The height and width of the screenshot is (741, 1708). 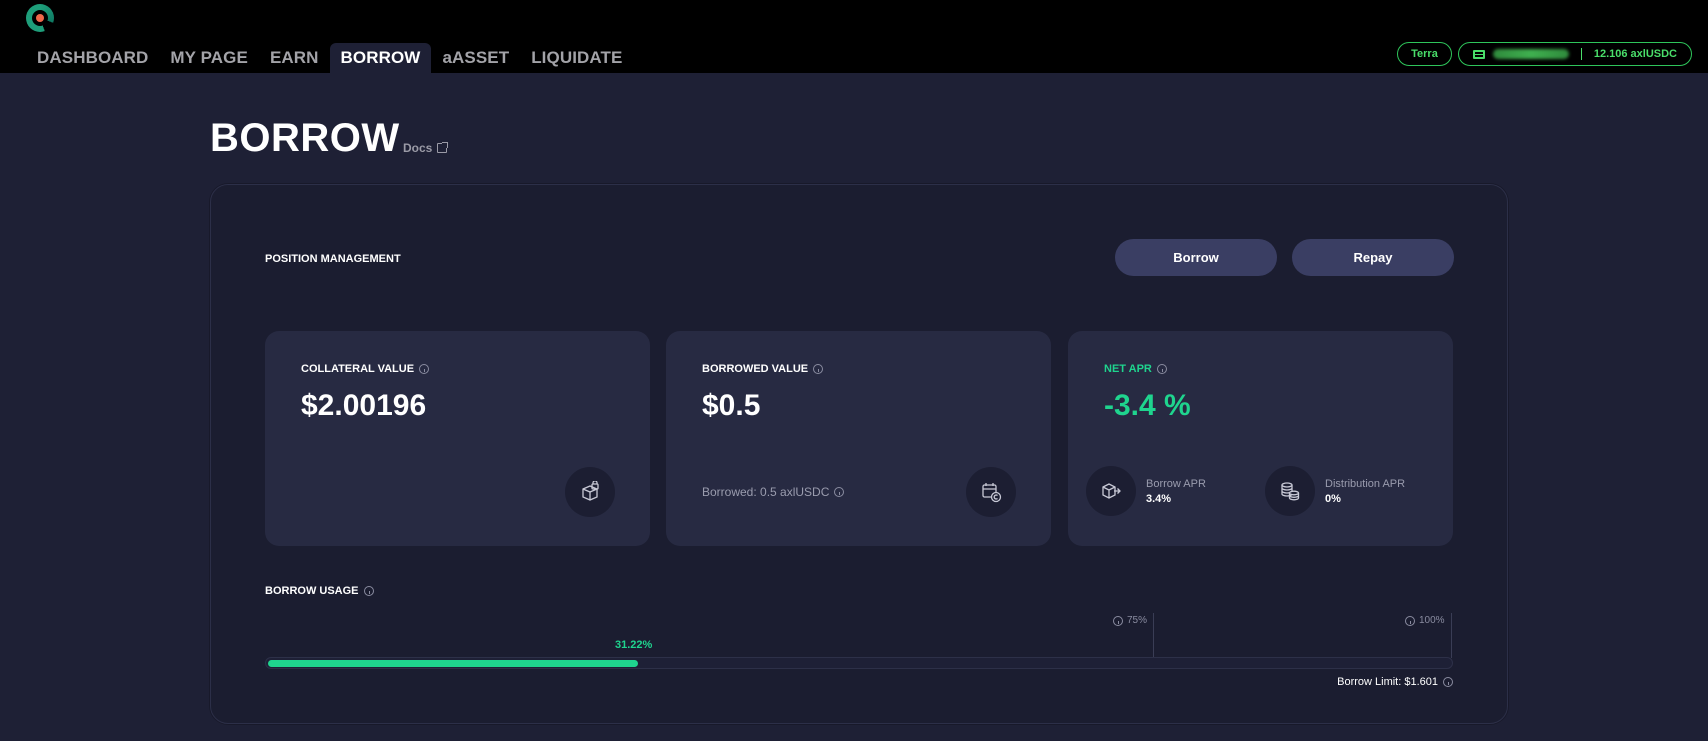 I want to click on borrowed-value: $0.5, so click(x=731, y=405).